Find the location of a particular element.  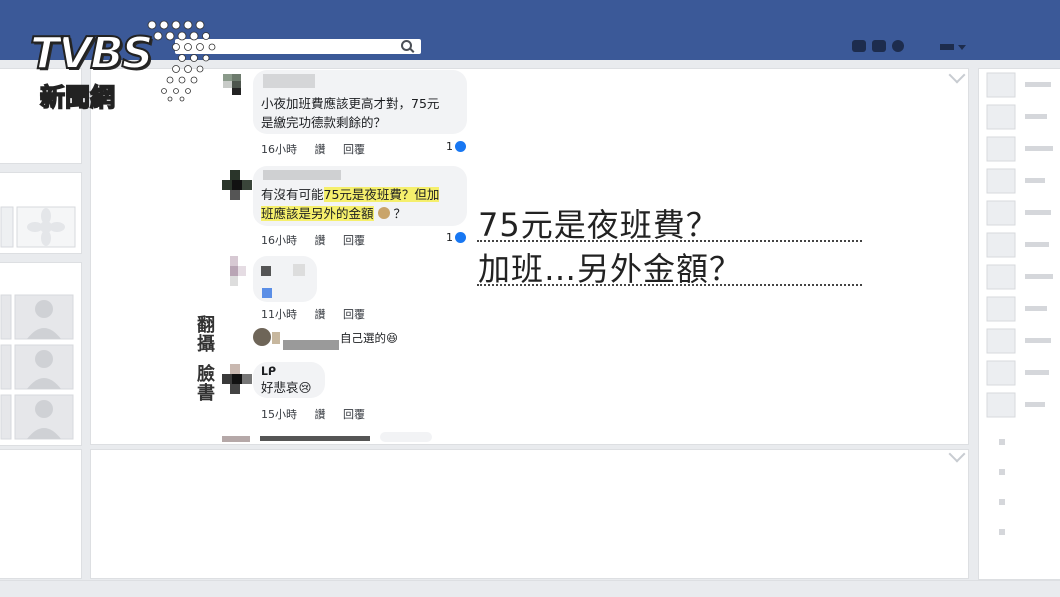

source-label-top: 翻 攝 is located at coordinates (206, 335).